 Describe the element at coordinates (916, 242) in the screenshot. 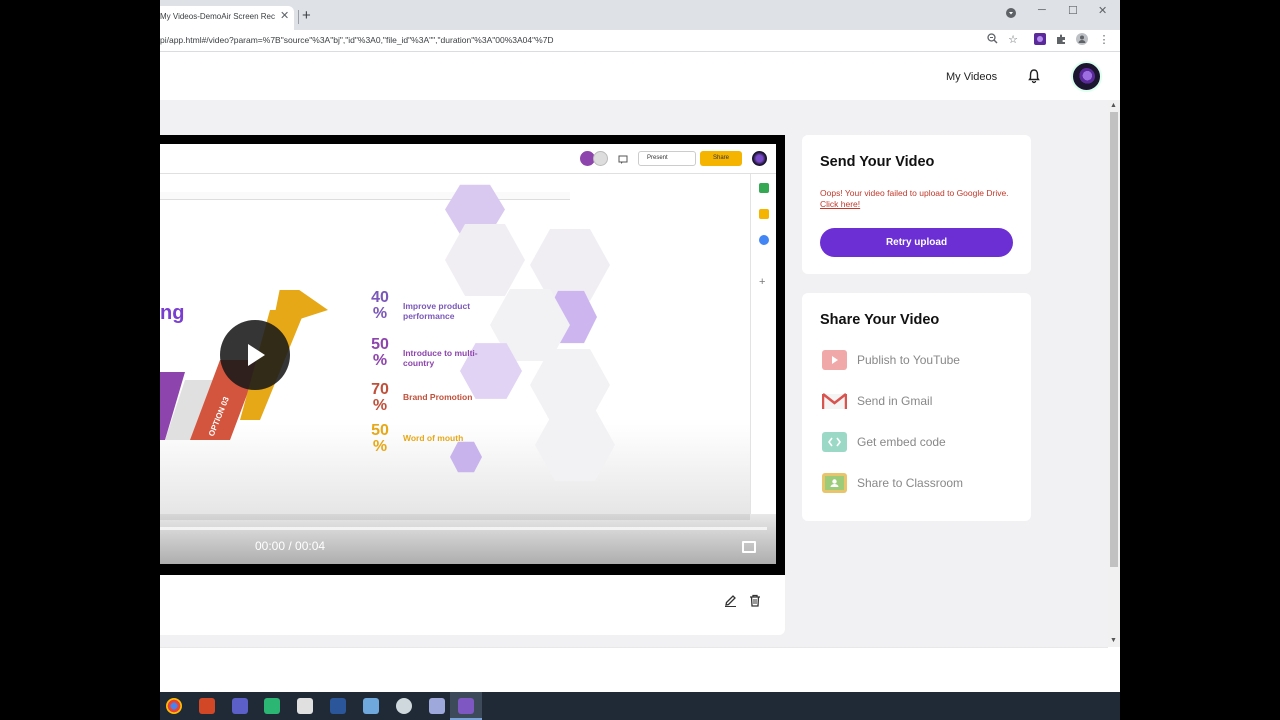

I see `retry-upload-button: Retry upload` at that location.